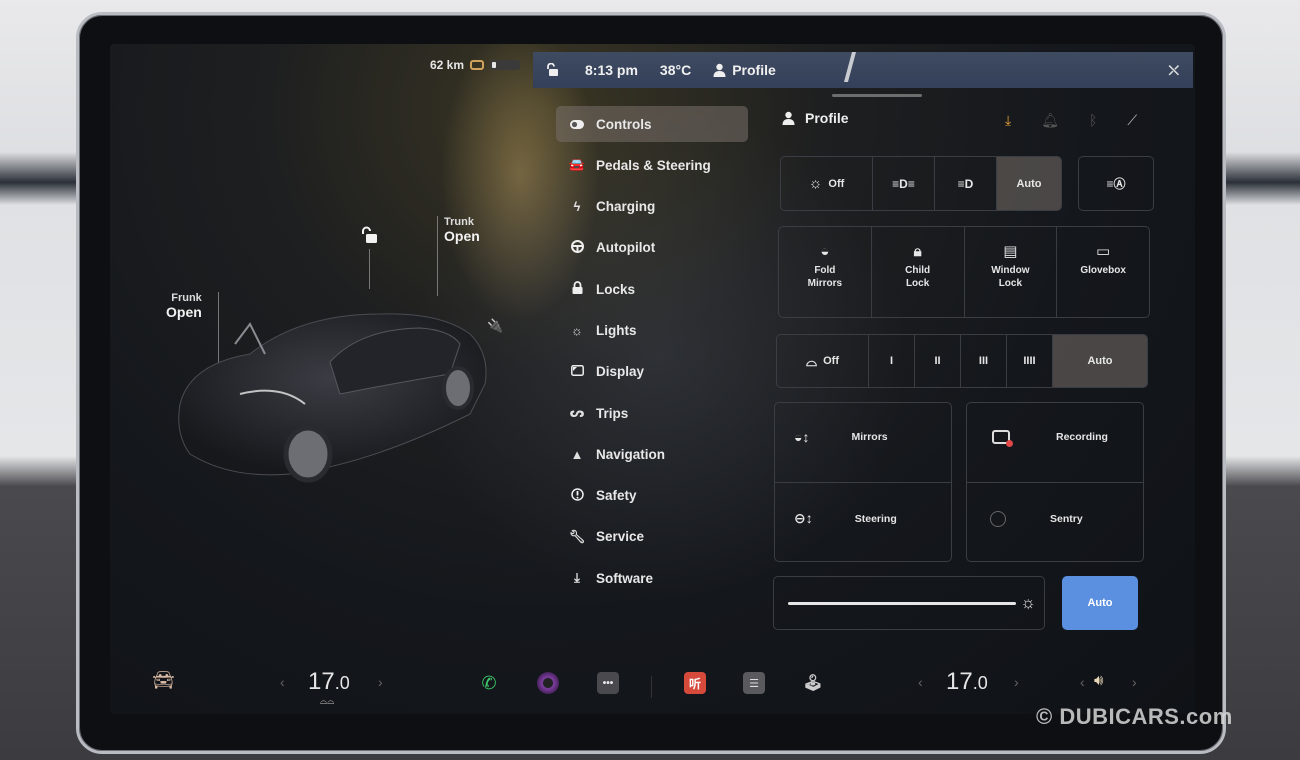  I want to click on lights-auto-button: Auto, so click(1029, 183).